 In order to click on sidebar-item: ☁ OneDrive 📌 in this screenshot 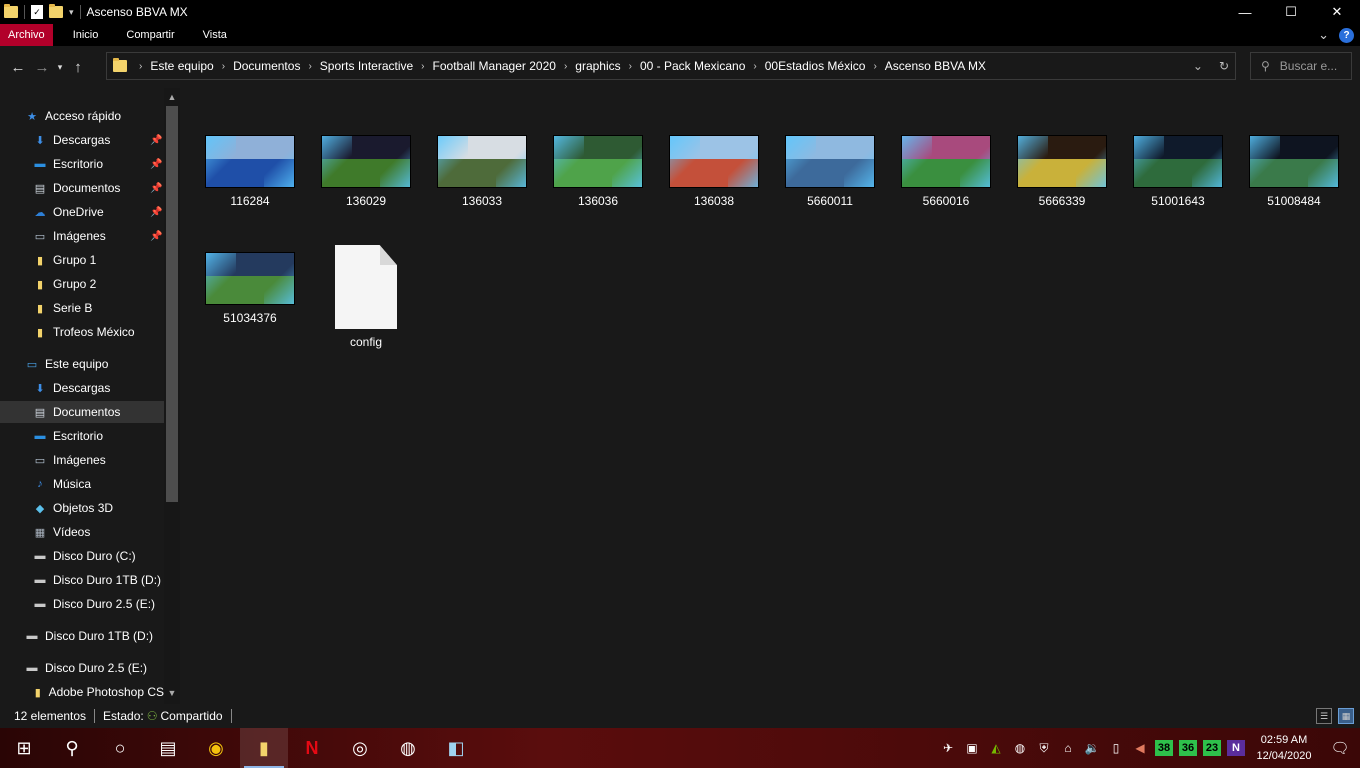, I will do `click(82, 212)`.